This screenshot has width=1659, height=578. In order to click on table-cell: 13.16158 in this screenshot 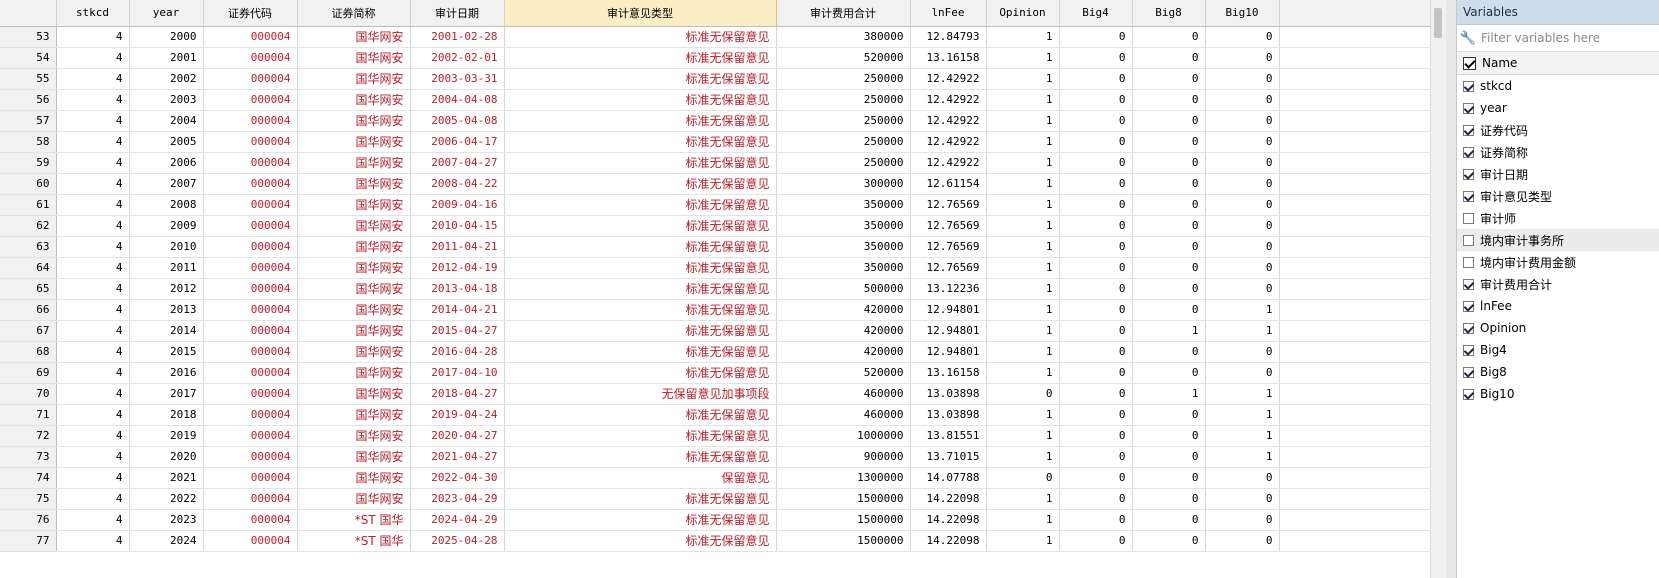, I will do `click(948, 373)`.